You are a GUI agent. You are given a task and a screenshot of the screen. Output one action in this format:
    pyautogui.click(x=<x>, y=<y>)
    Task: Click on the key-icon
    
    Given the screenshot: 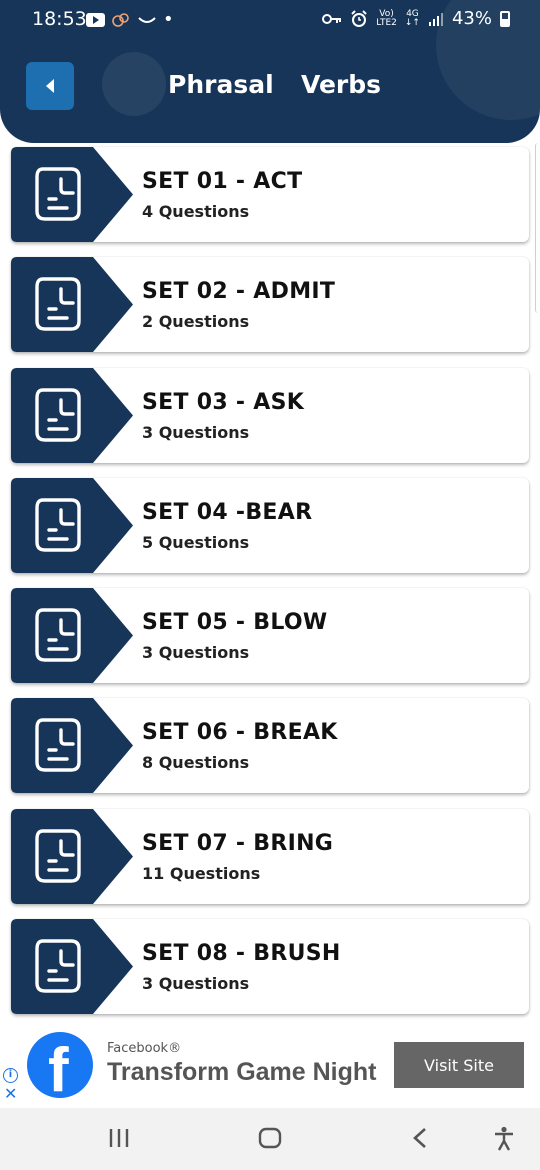 What is the action you would take?
    pyautogui.click(x=332, y=18)
    